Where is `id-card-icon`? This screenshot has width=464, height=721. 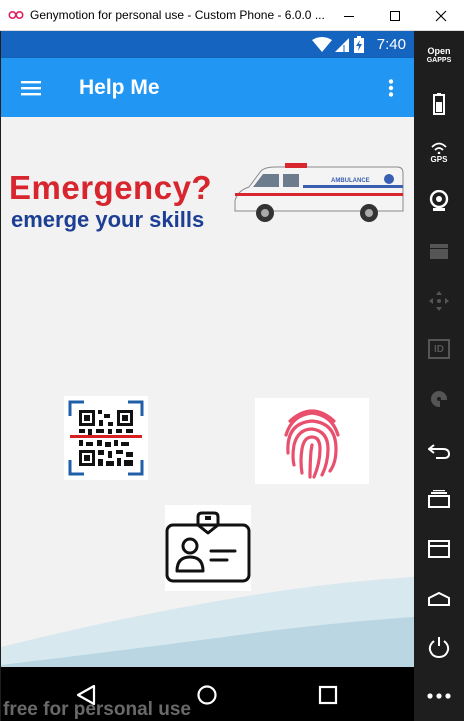 id-card-icon is located at coordinates (208, 547).